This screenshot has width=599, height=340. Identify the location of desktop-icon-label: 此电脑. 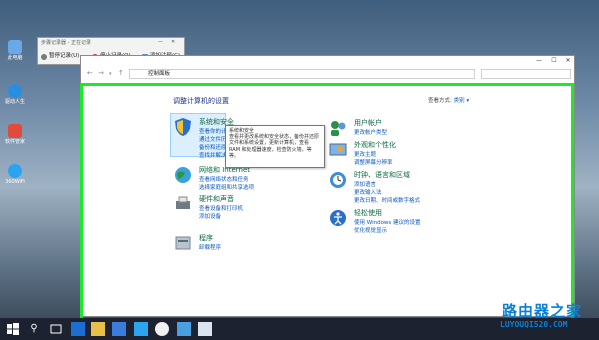
(15, 58).